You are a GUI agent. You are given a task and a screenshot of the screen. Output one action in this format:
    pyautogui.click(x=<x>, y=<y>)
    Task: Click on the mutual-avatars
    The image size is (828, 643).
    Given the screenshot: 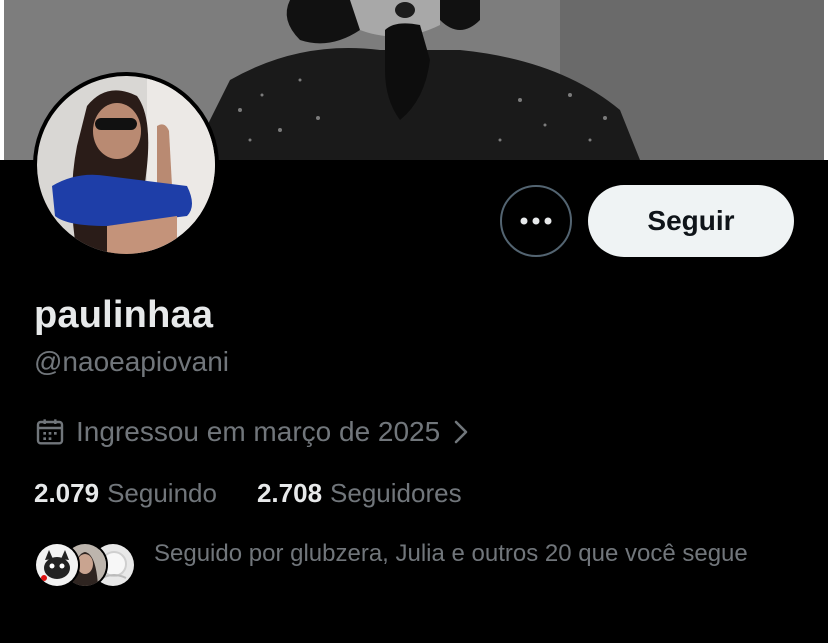 What is the action you would take?
    pyautogui.click(x=85, y=563)
    